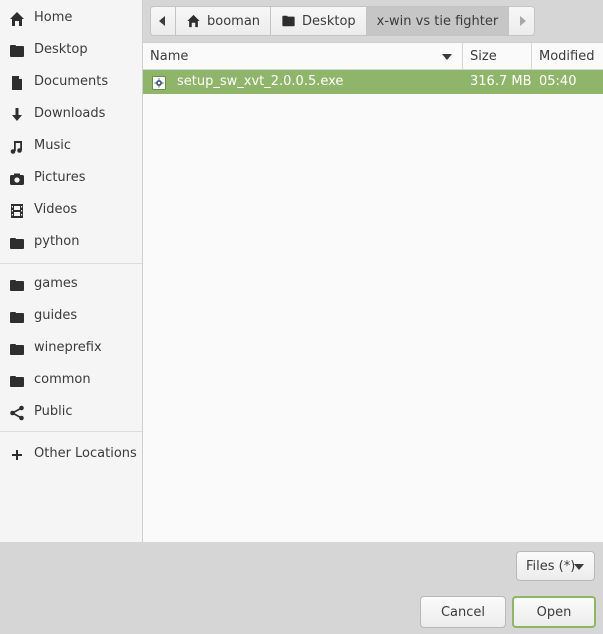 The image size is (603, 634). I want to click on chevron-down-icon, so click(579, 567).